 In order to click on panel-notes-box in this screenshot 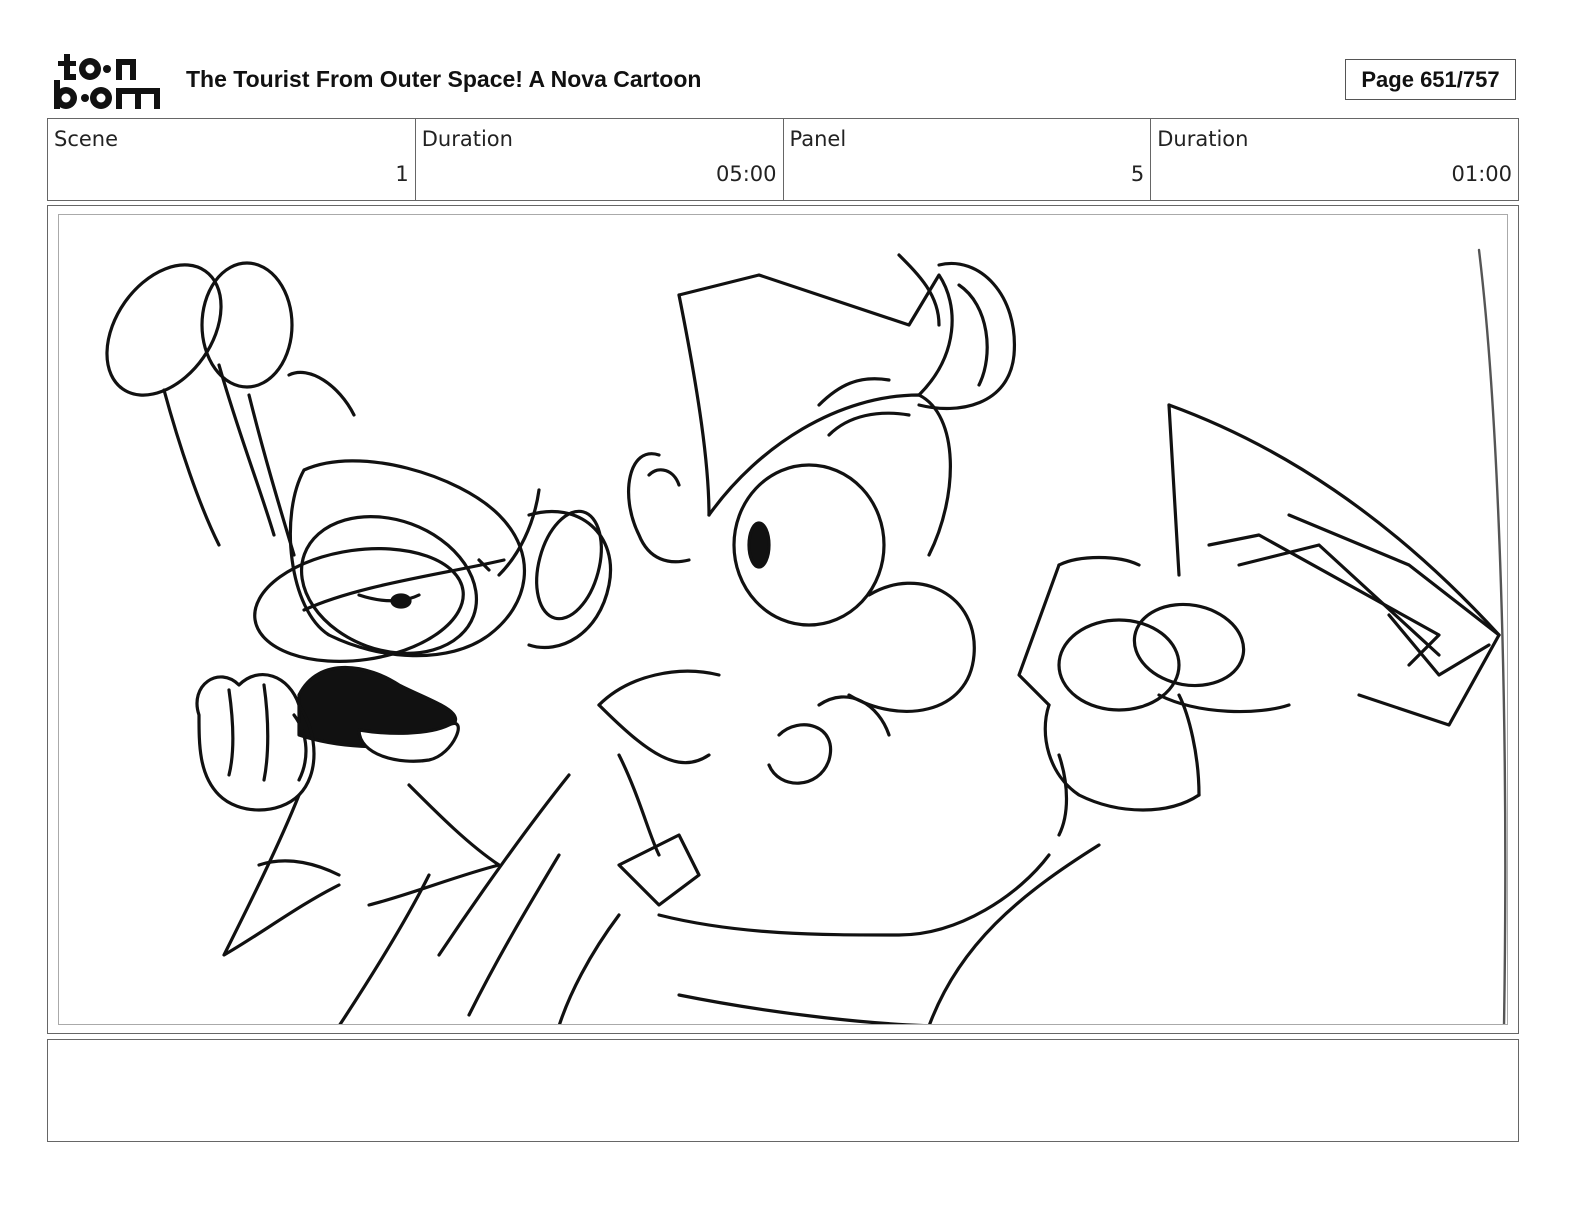, I will do `click(783, 1090)`.